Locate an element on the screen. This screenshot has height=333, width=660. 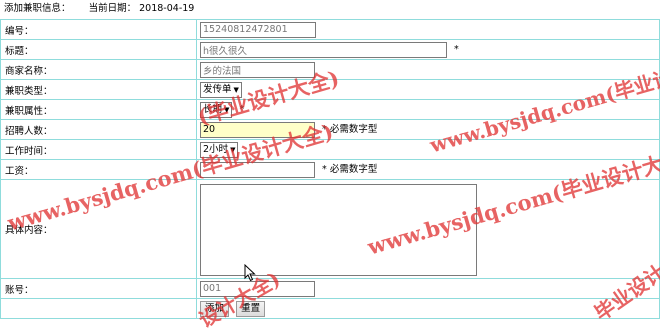
header-label: 添加兼职信息： is located at coordinates (37, 8).